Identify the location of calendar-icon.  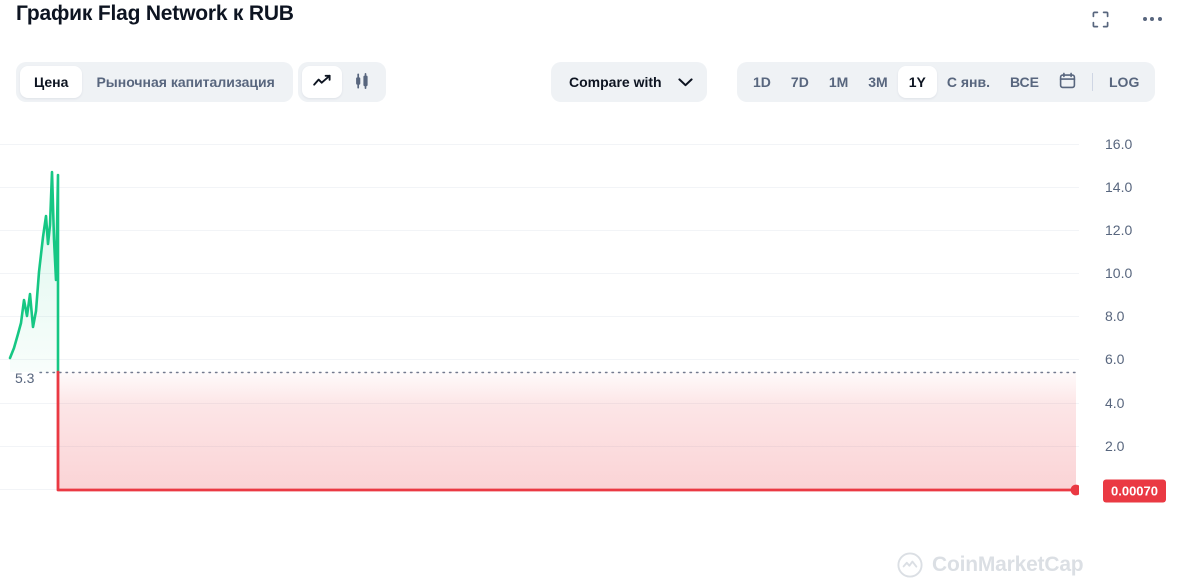
(1067, 82).